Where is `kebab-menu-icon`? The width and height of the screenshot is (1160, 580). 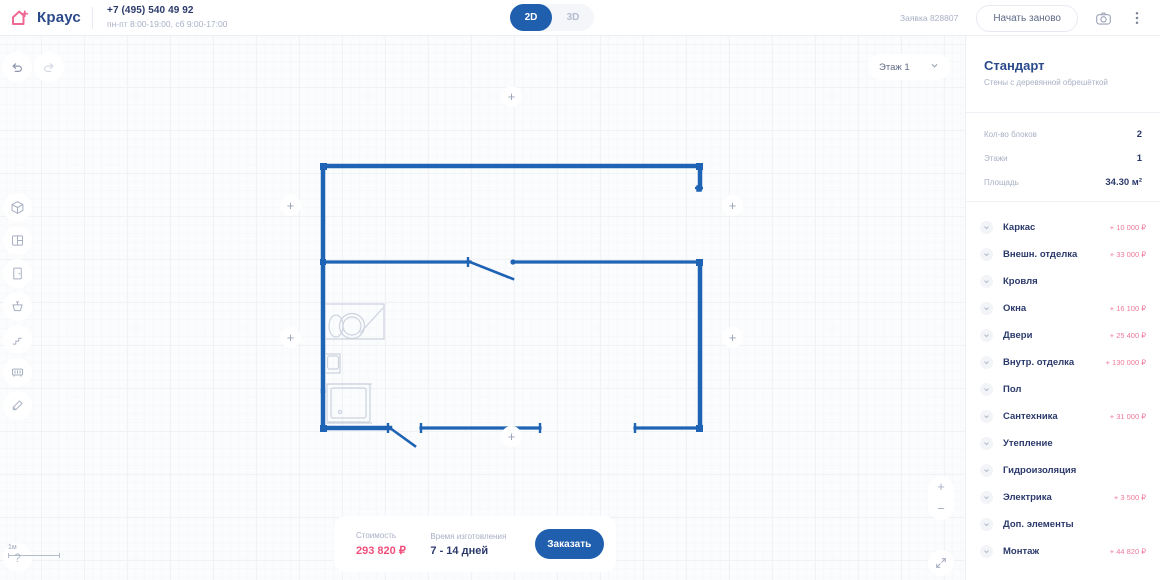 kebab-menu-icon is located at coordinates (1137, 18).